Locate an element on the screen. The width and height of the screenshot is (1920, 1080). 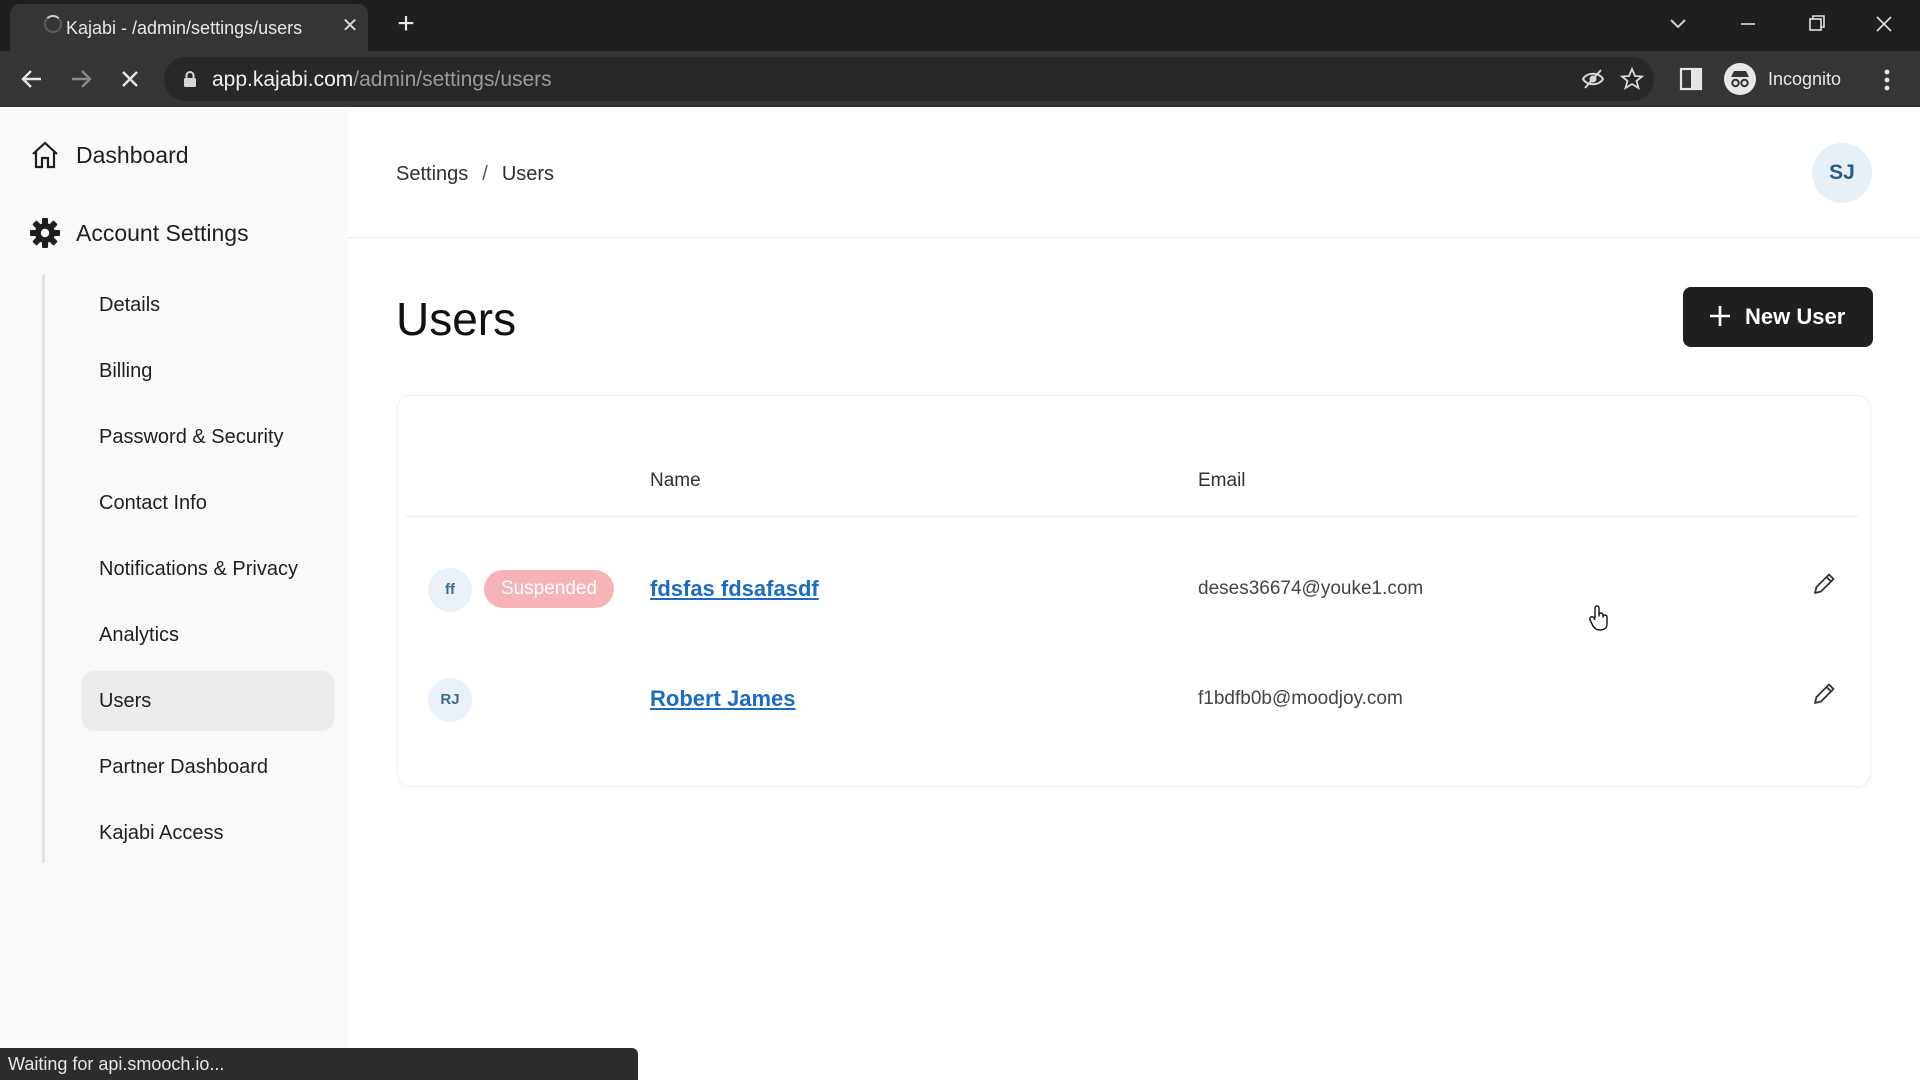
breadcrumb-settings-link: Settings is located at coordinates (432, 174).